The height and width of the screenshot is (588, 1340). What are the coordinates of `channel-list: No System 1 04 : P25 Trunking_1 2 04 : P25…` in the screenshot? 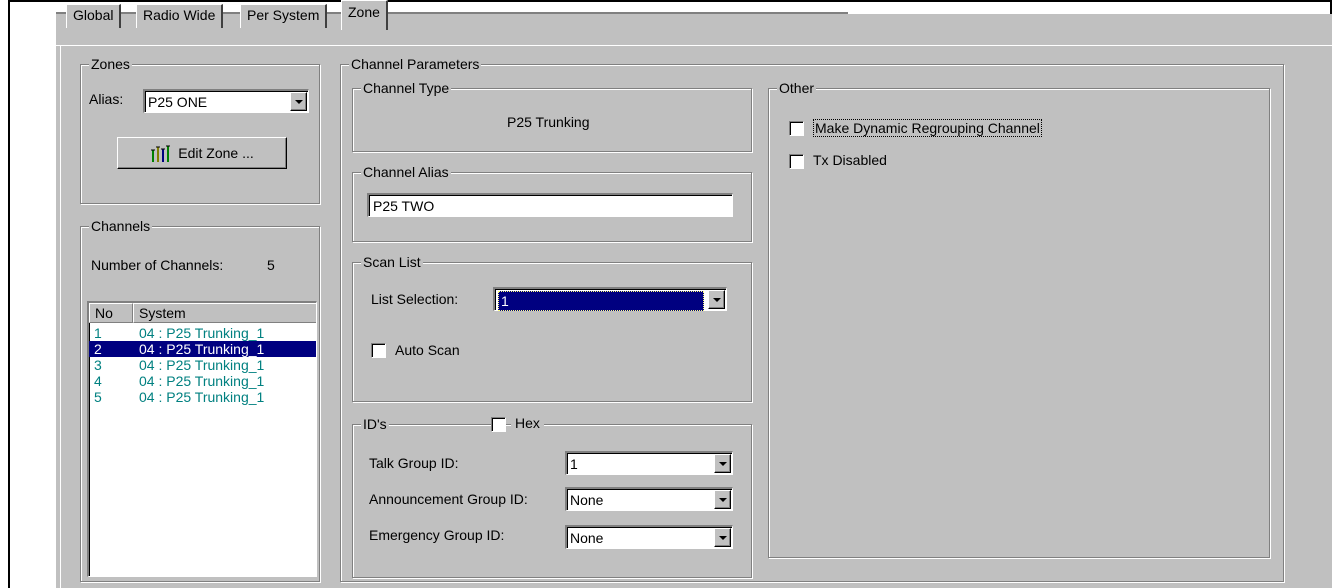 It's located at (202, 439).